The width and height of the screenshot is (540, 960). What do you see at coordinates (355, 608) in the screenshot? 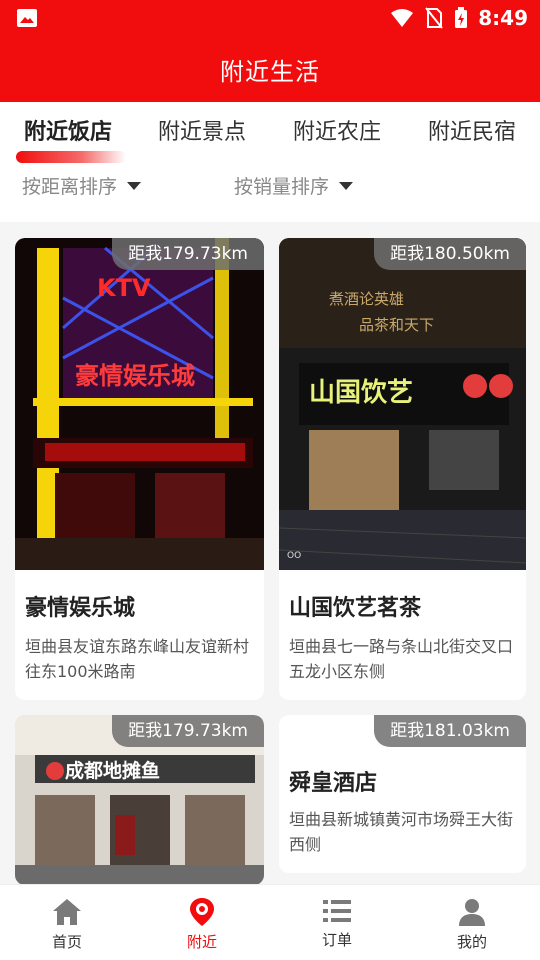
I see `shop-name: 山国饮艺茗茶` at bounding box center [355, 608].